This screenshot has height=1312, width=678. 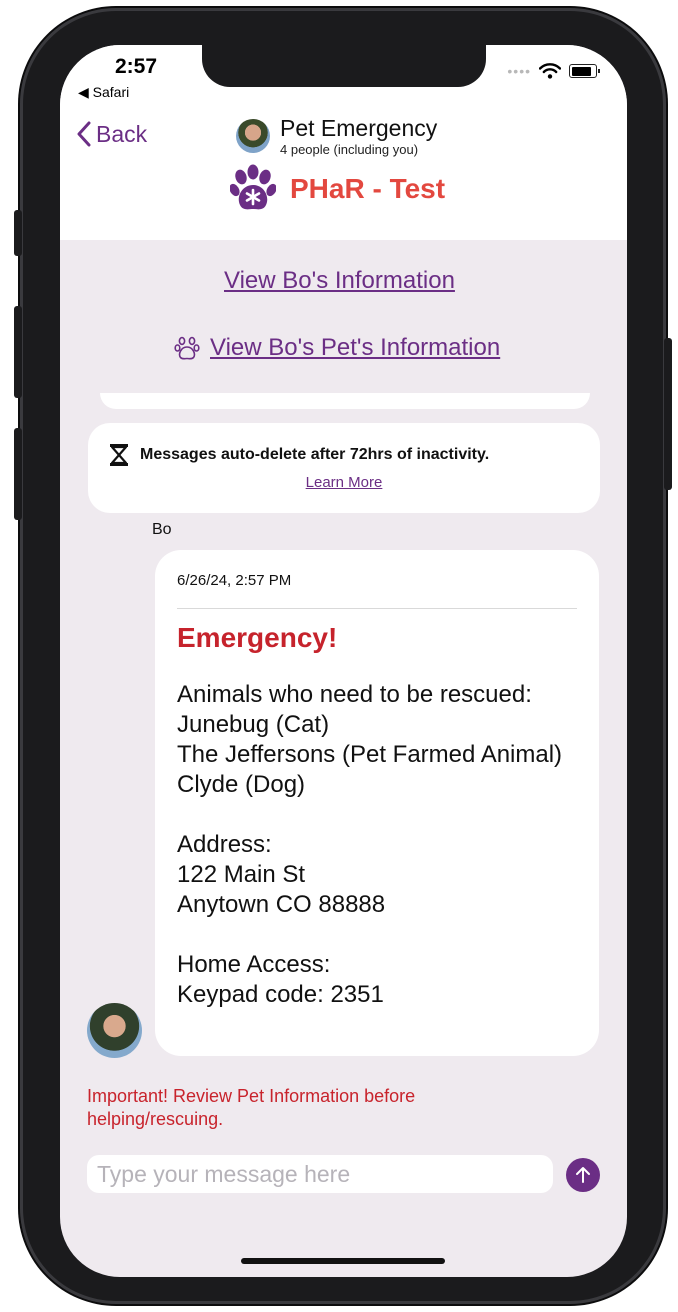 I want to click on learn-more-link: Learn More, so click(x=344, y=482).